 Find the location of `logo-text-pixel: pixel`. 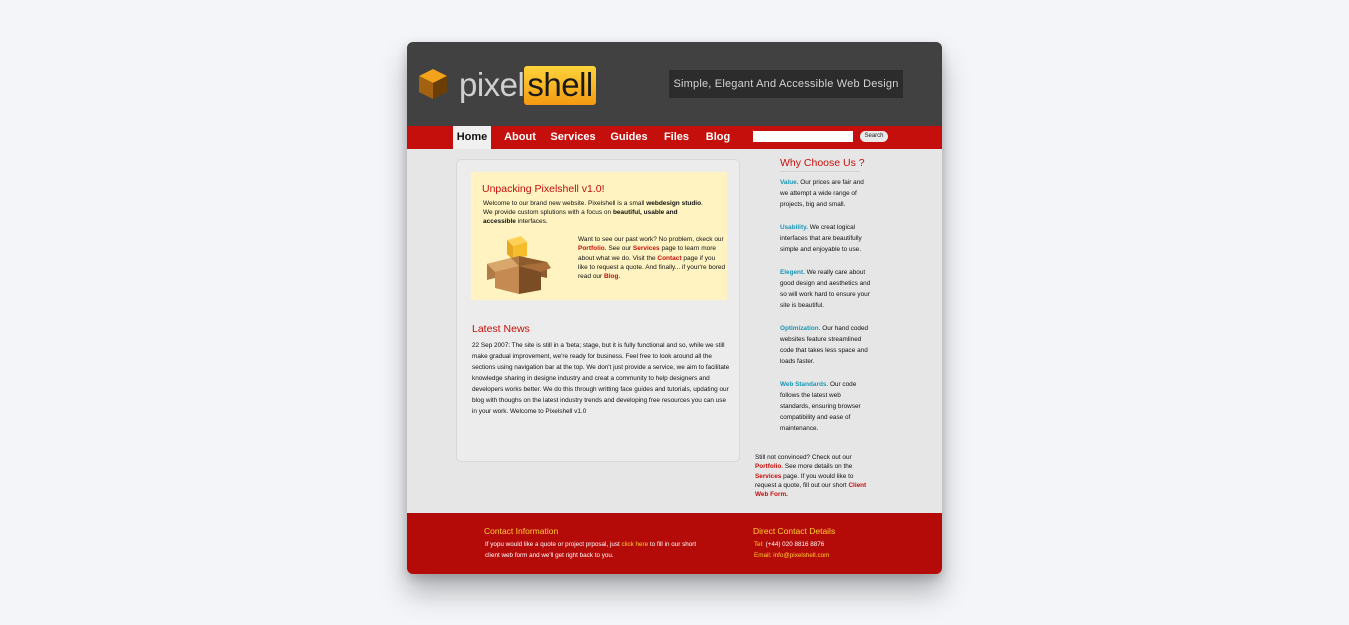

logo-text-pixel: pixel is located at coordinates (492, 84).